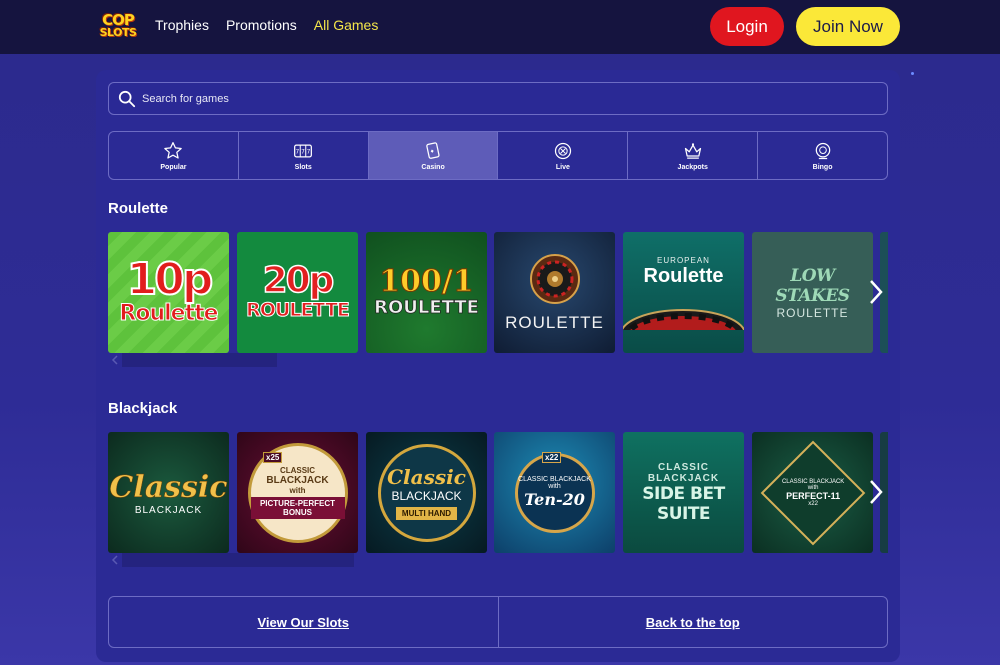 The height and width of the screenshot is (665, 1000). I want to click on section-title-roulette: Roulette, so click(138, 208).